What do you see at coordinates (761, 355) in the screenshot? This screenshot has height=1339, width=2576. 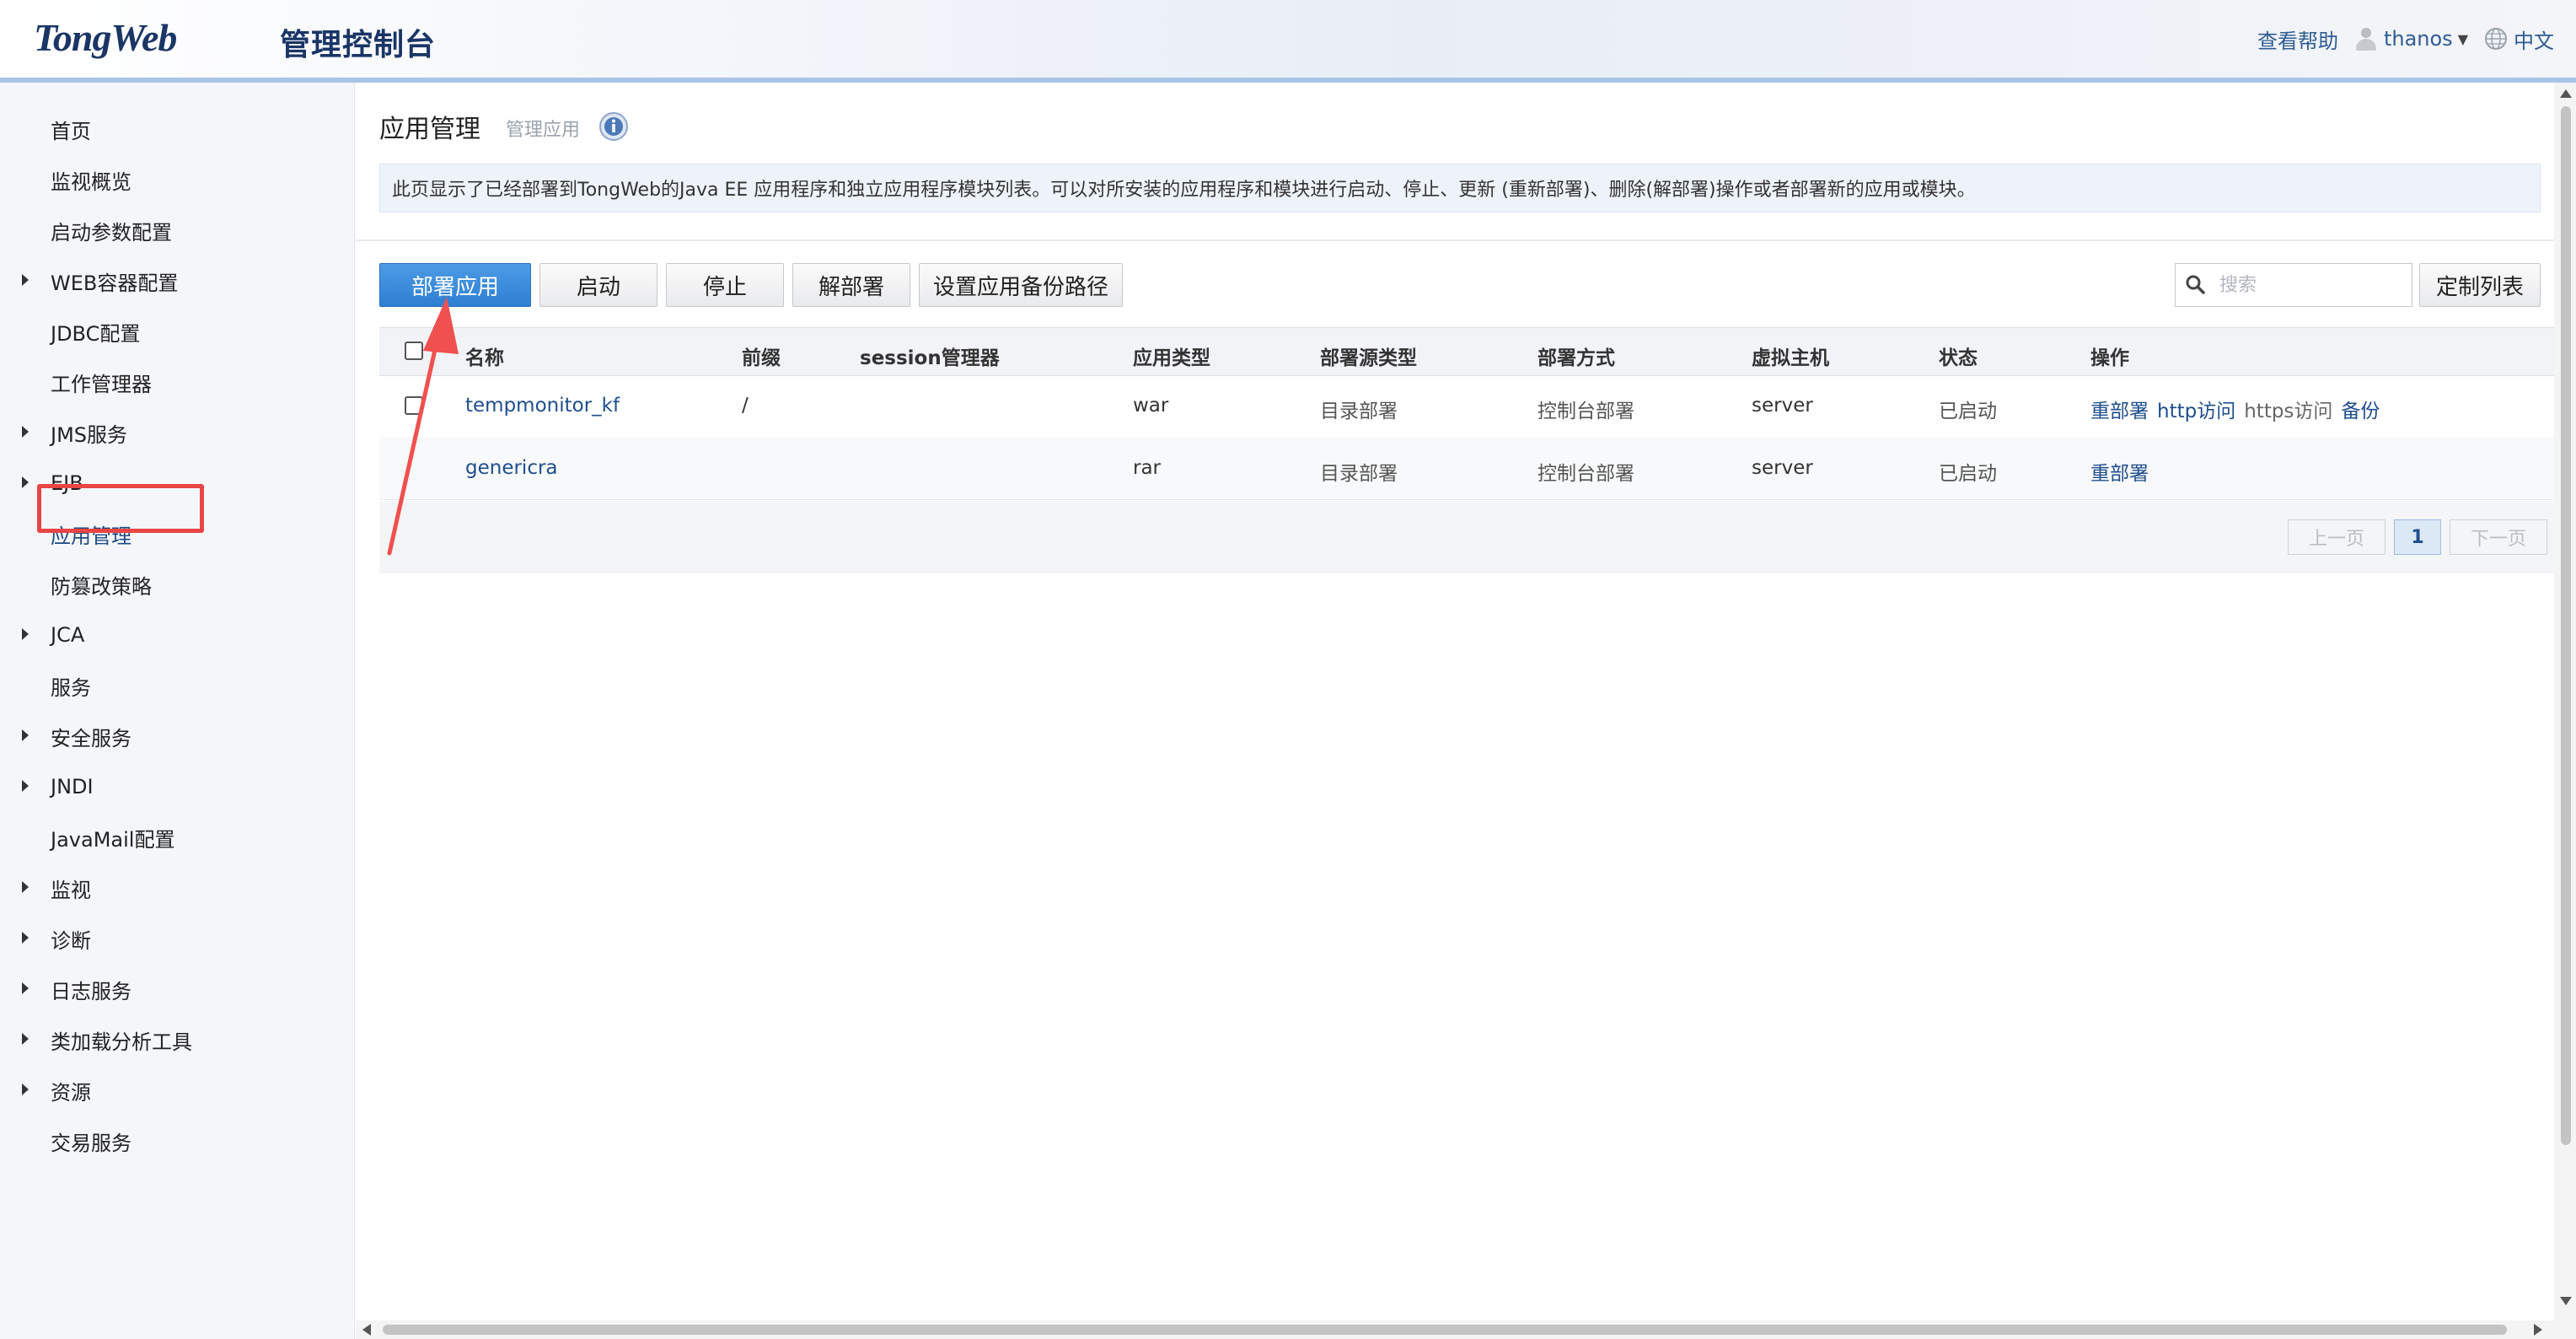 I see `col-prefix: 前缀` at bounding box center [761, 355].